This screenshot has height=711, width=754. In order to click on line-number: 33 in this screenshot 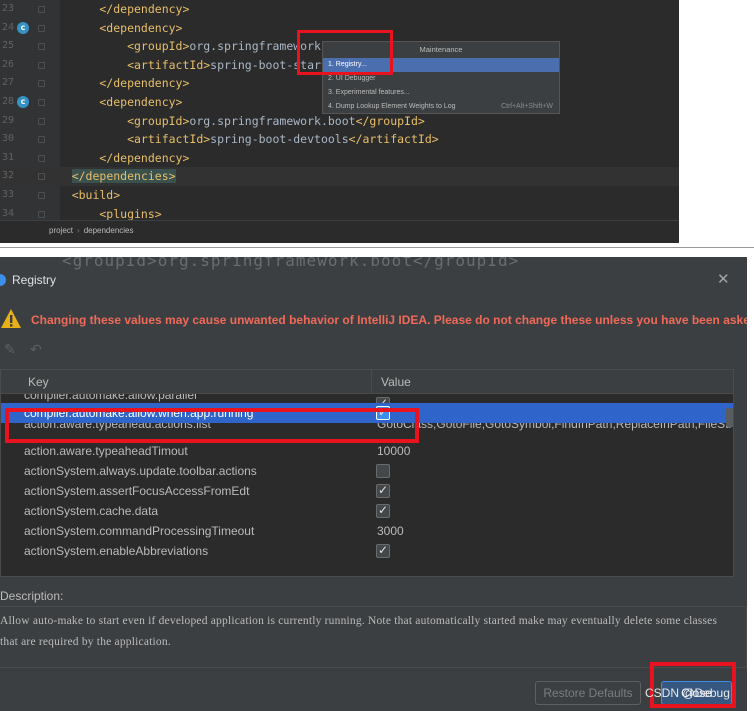, I will do `click(8, 194)`.